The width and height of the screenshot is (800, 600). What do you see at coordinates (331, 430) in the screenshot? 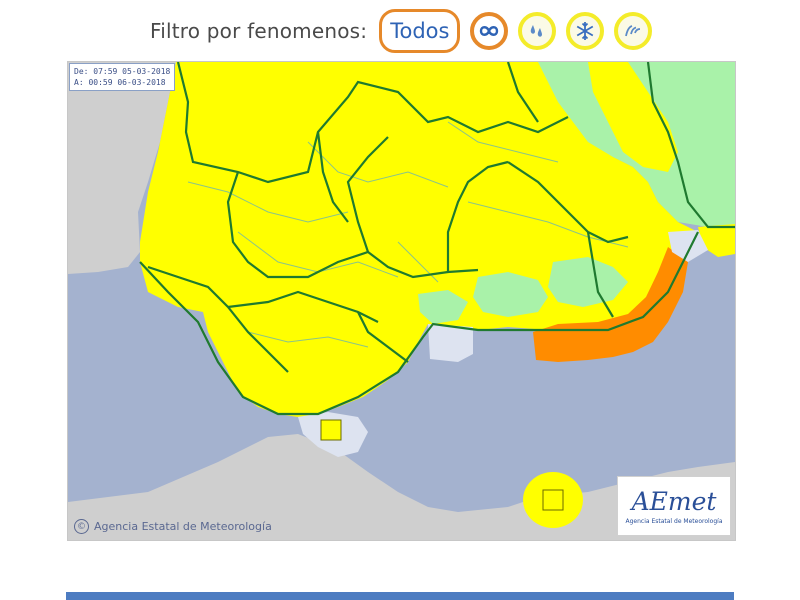
I see `ceuta-warning-box` at bounding box center [331, 430].